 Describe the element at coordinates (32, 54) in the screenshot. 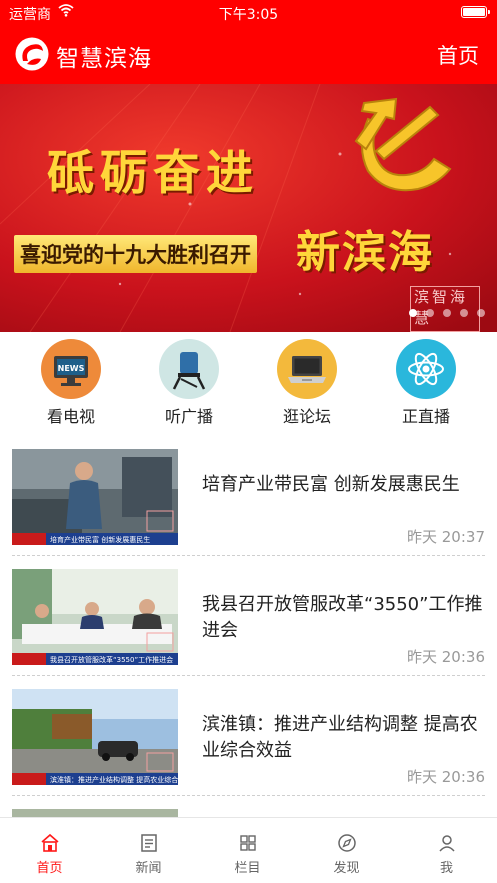

I see `app-logo-icon` at that location.